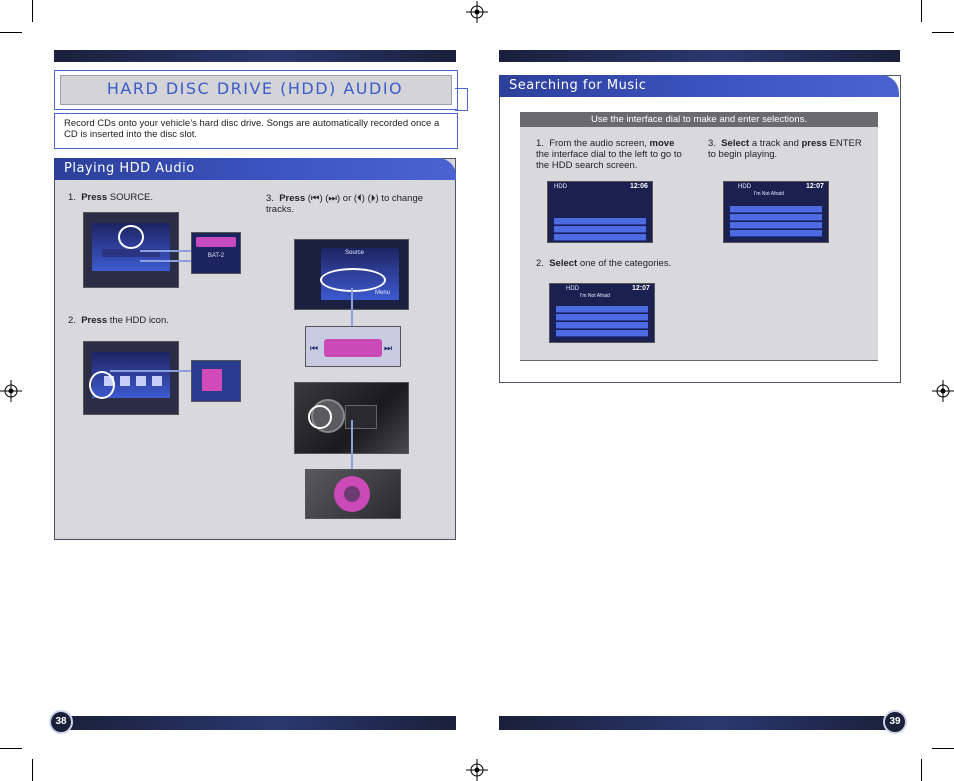  I want to click on right-bottom-bar, so click(697, 723).